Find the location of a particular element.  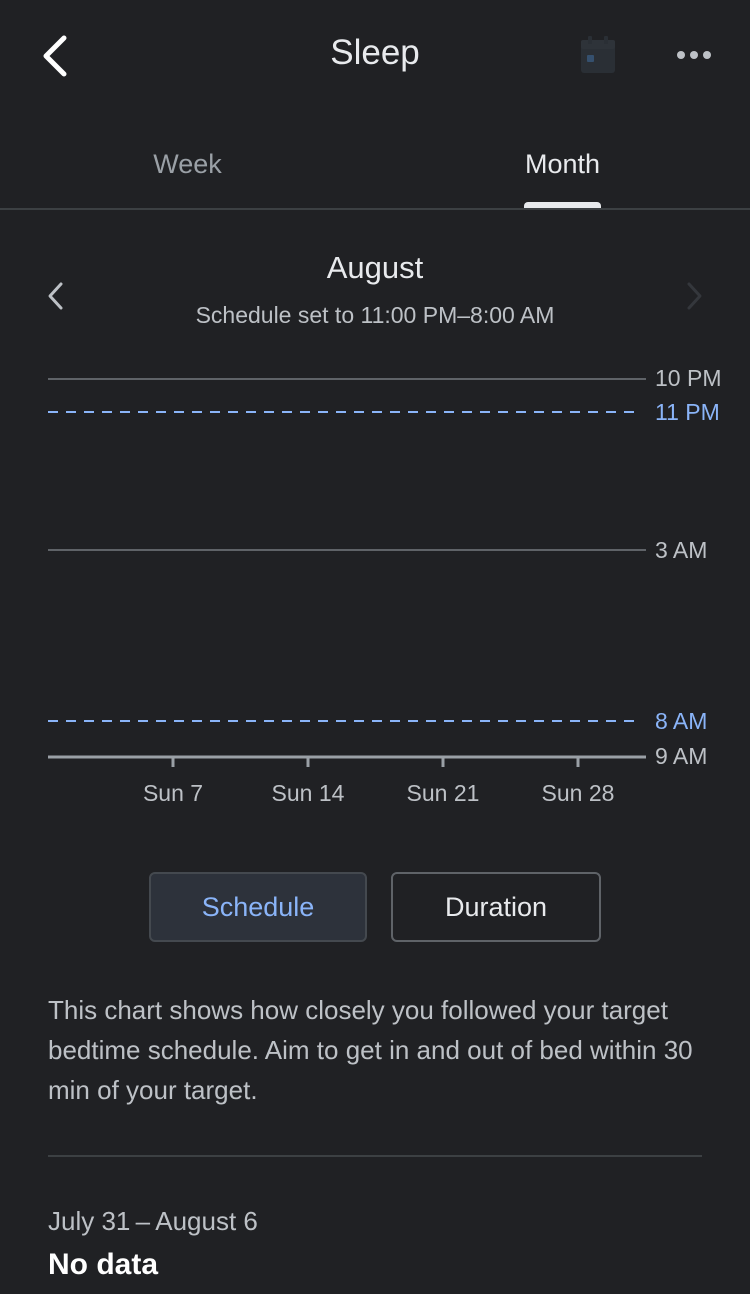

y-tick-label: 3 AM is located at coordinates (681, 550).